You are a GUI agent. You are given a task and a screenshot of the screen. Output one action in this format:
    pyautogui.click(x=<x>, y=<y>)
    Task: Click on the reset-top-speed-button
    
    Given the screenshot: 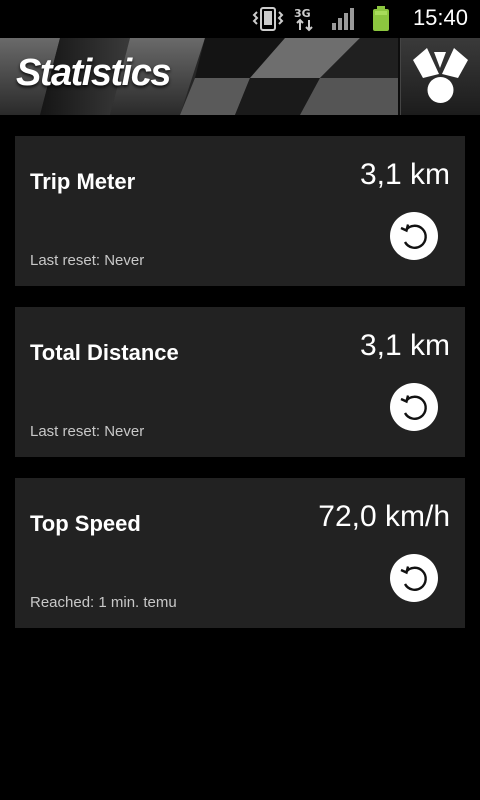 What is the action you would take?
    pyautogui.click(x=414, y=578)
    